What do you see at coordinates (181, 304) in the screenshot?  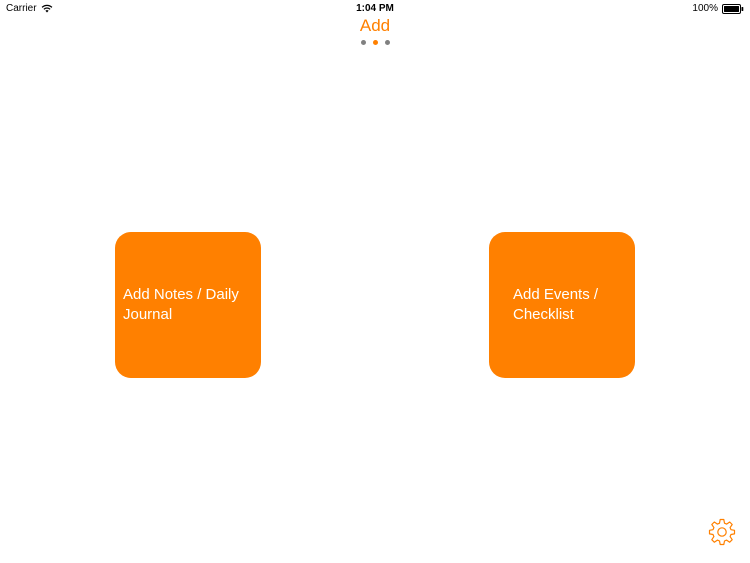 I see `add-notes-journal-label: Add Notes / Daily Journal` at bounding box center [181, 304].